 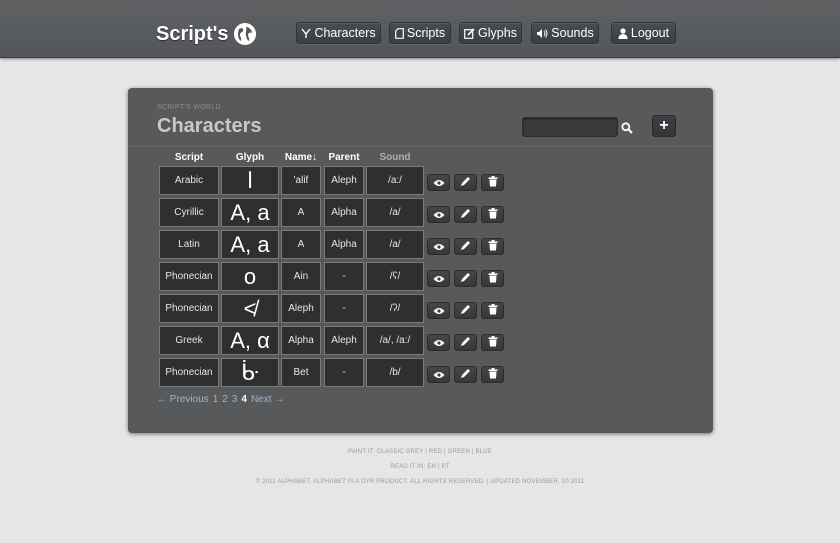 I want to click on column-header-name: Name↓, so click(x=301, y=158).